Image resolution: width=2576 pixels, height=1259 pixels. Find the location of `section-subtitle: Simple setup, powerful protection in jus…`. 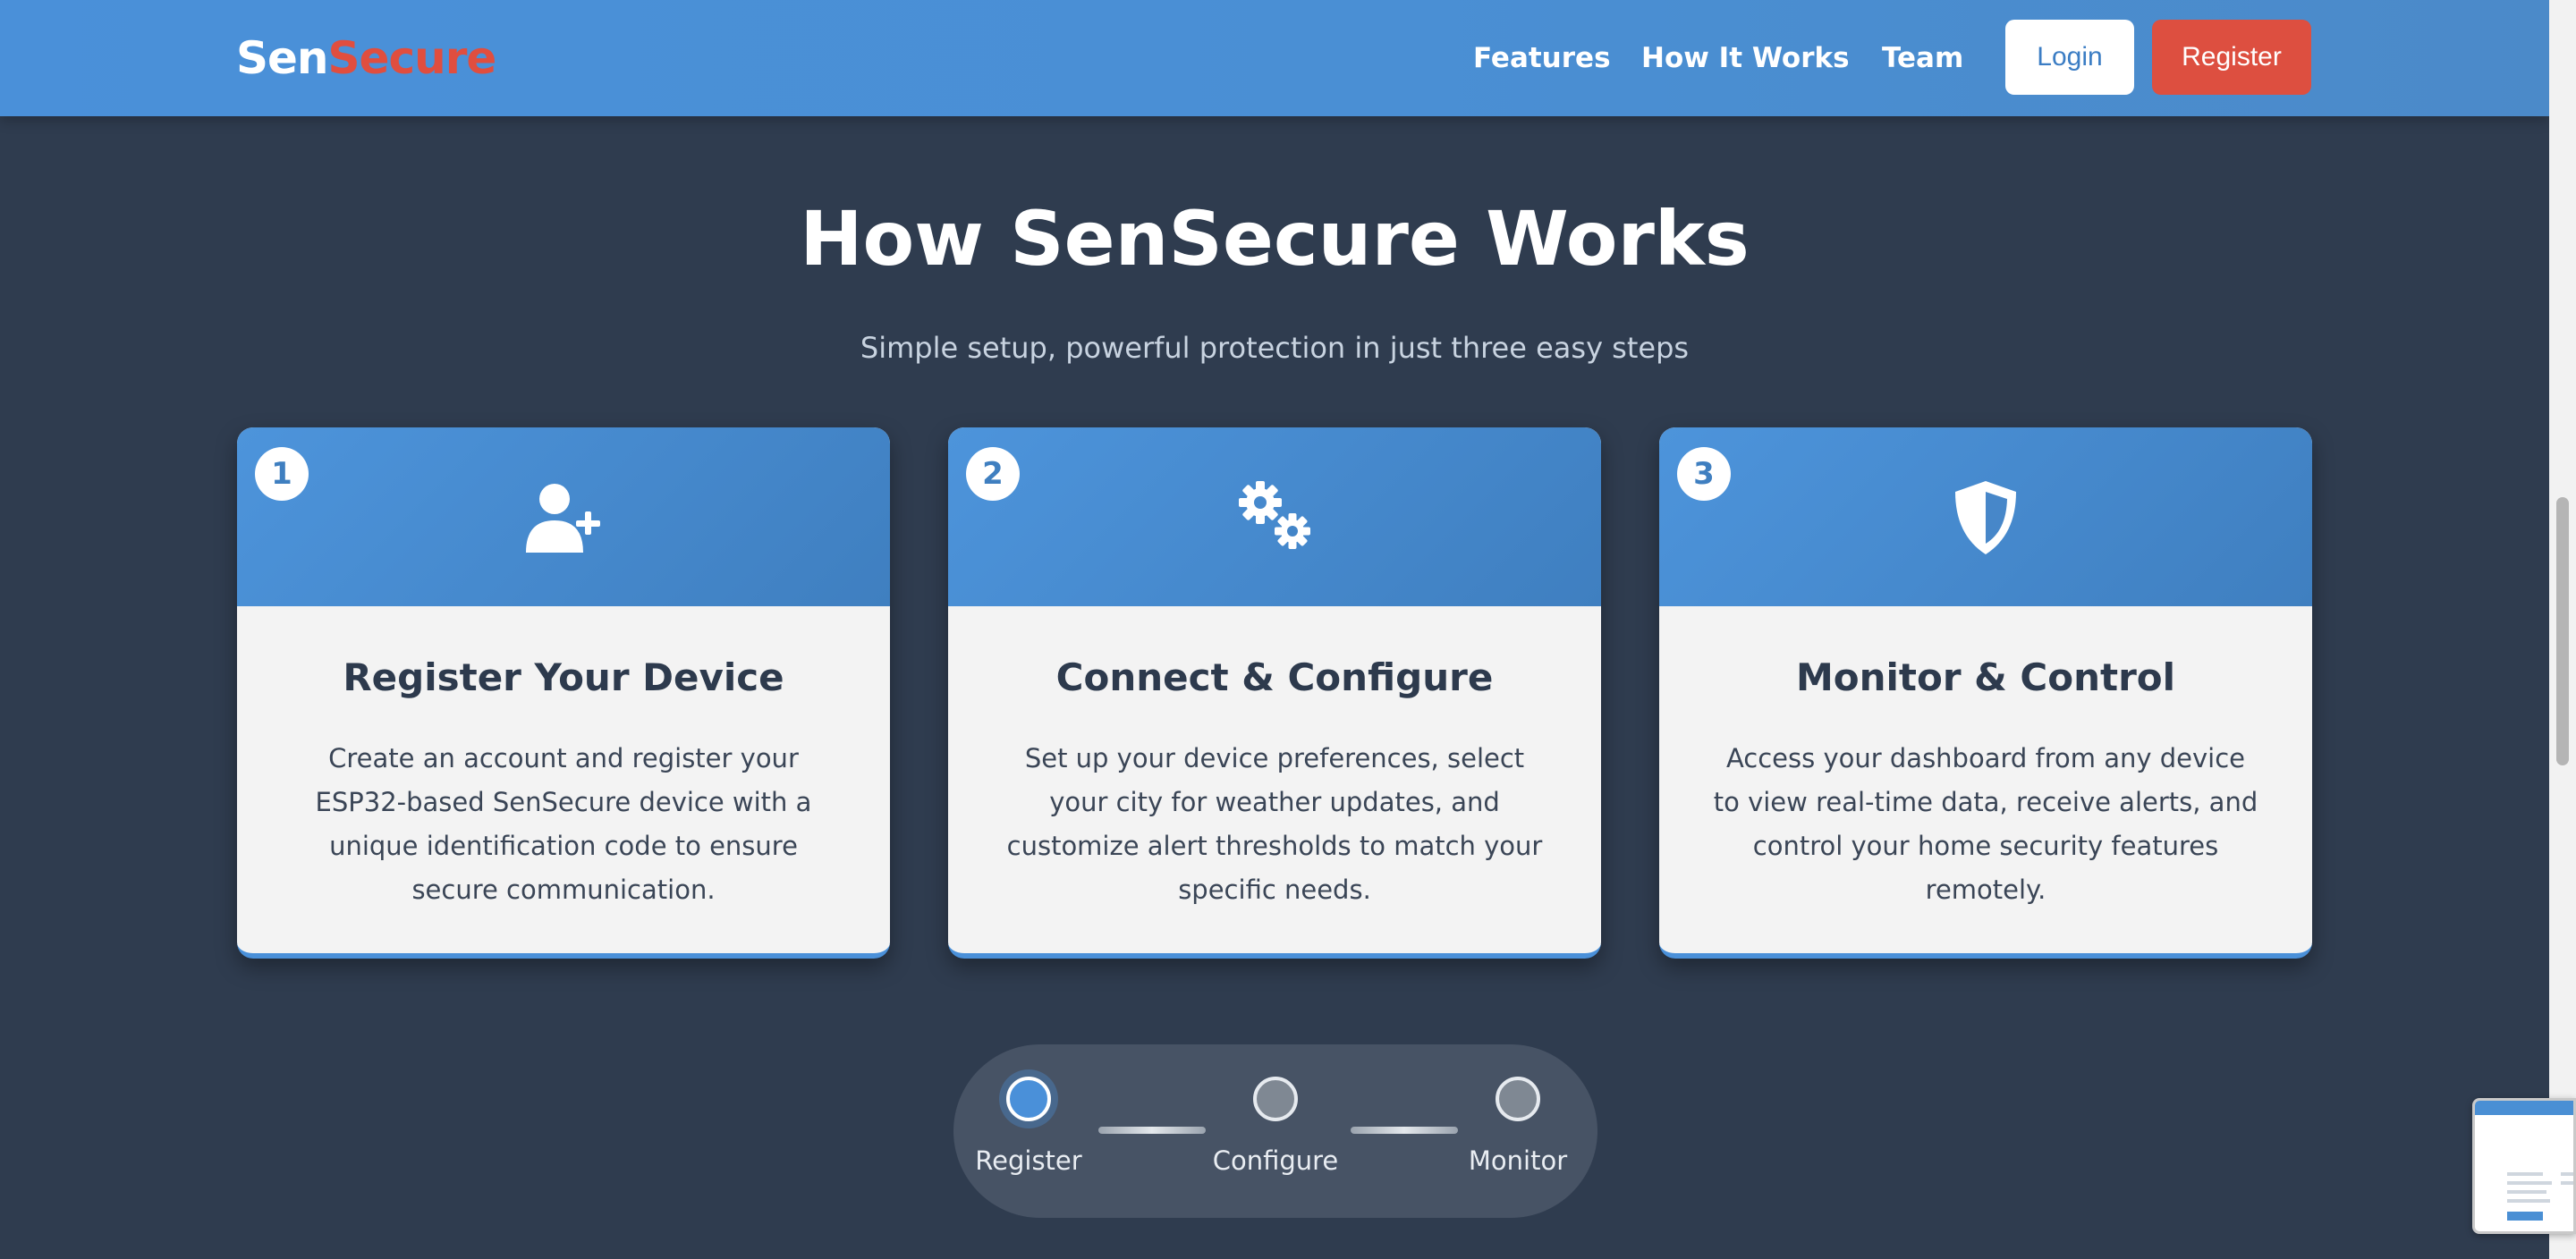

section-subtitle: Simple setup, powerful protection in jus… is located at coordinates (1275, 348).